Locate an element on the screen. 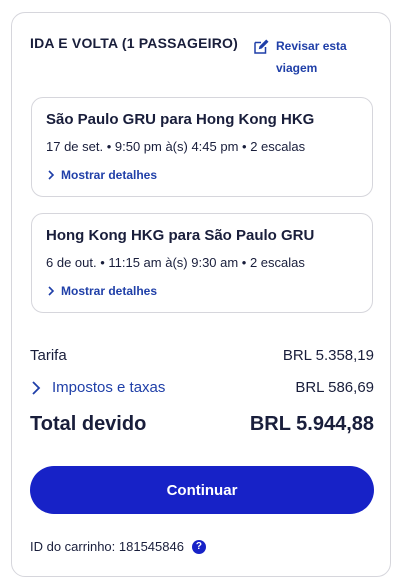 This screenshot has width=404, height=588. taxes-label: Impostos e taxas is located at coordinates (109, 387).